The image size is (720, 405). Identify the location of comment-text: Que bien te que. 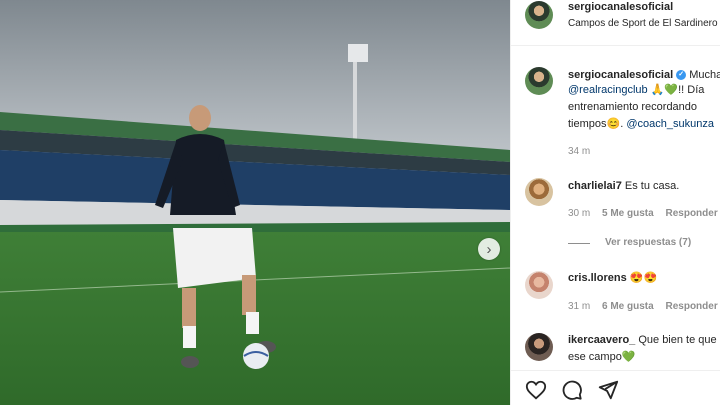
(677, 340).